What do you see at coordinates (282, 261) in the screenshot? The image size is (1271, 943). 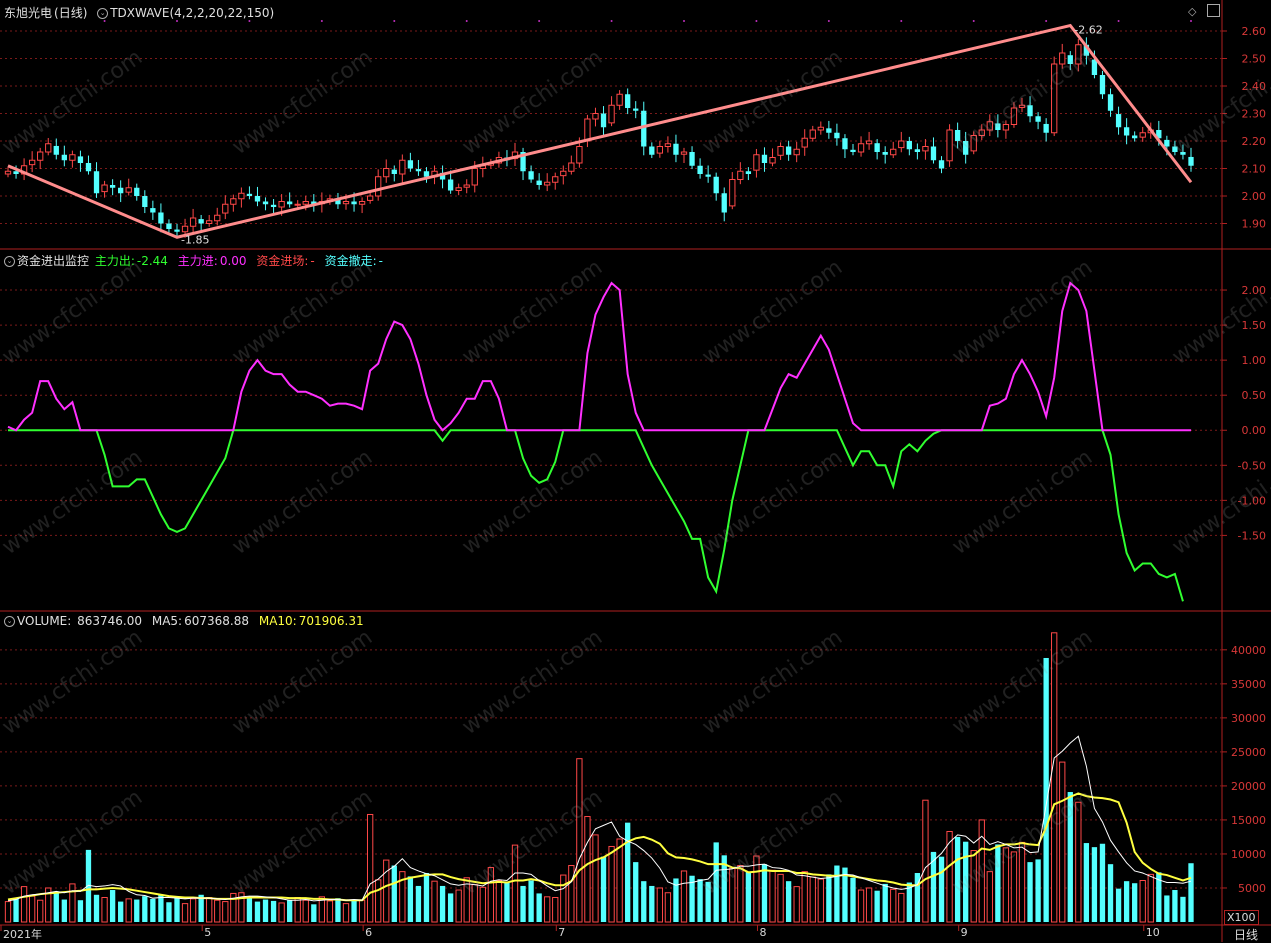 I see `enter-label: 资金进场:` at bounding box center [282, 261].